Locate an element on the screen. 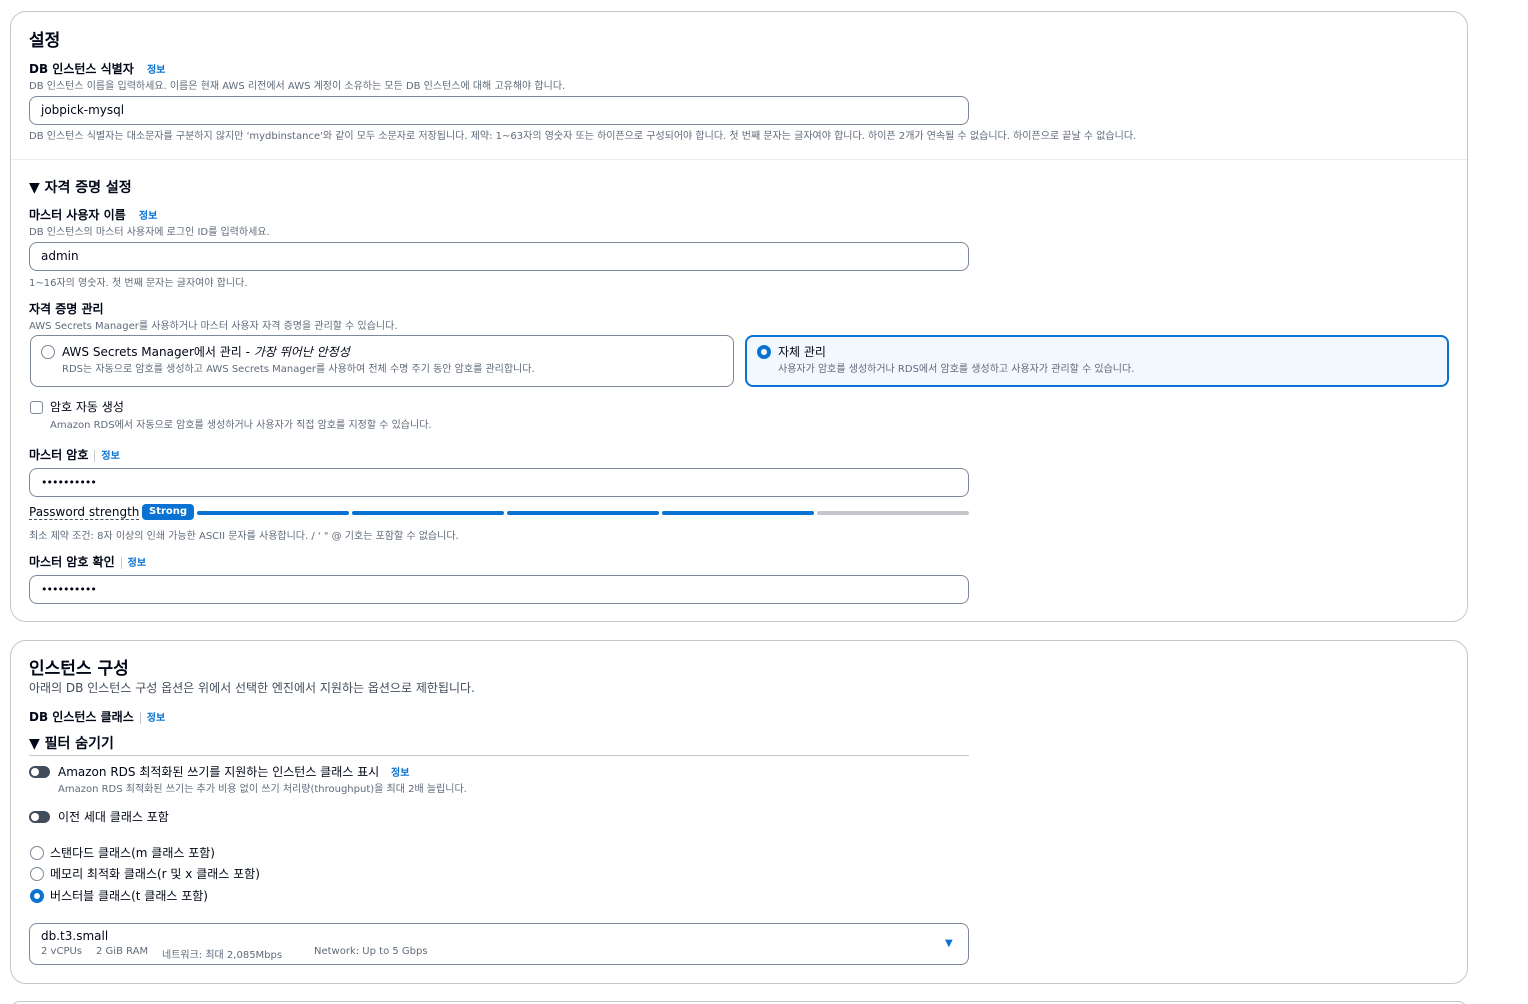 The height and width of the screenshot is (1004, 1528). optimized-writes-label: Amazon RDS 최적화된 쓰기를 지원하는 인스턴스 클래스 표시 정보 is located at coordinates (234, 772).